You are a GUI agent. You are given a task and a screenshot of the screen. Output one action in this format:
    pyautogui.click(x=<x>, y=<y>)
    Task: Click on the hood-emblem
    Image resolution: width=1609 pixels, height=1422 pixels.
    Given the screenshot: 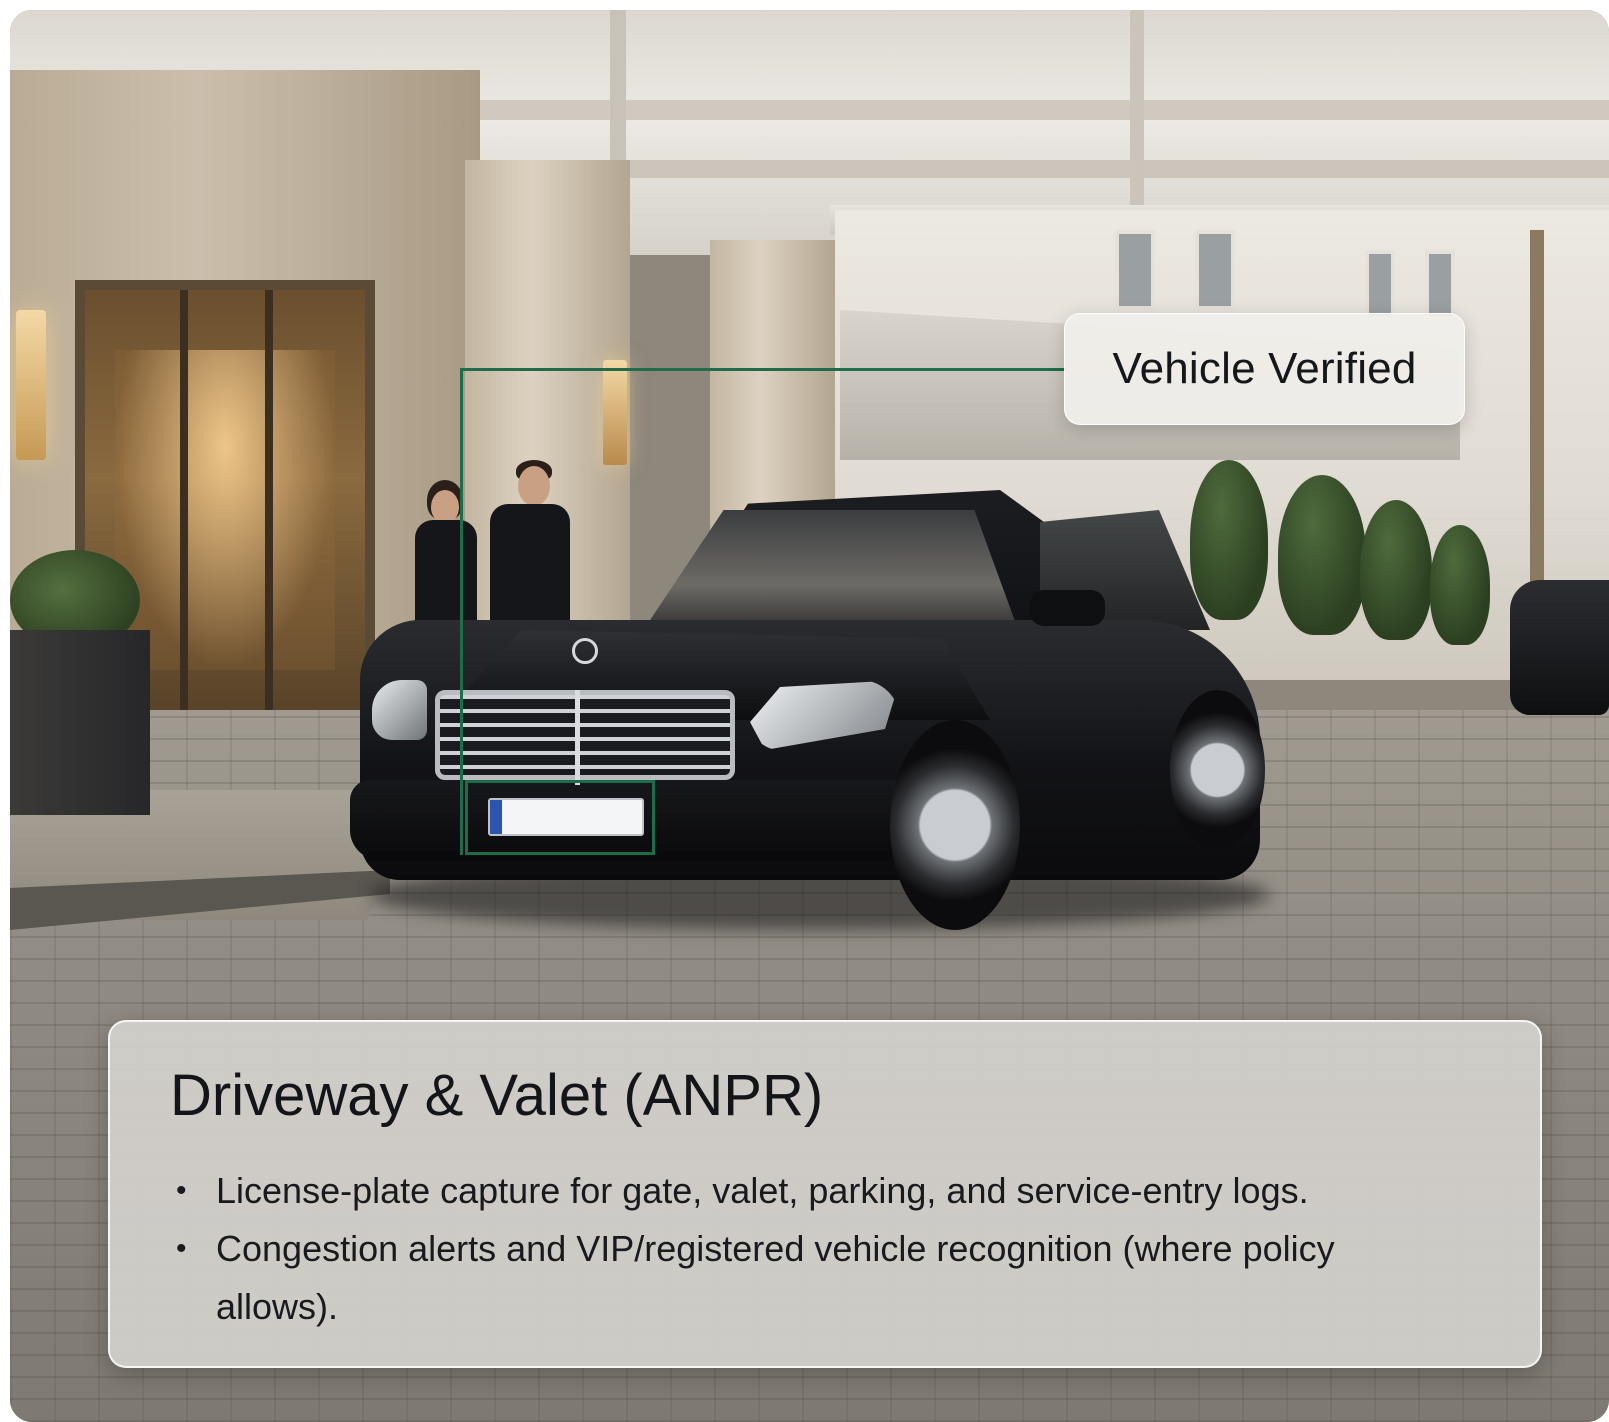 What is the action you would take?
    pyautogui.click(x=585, y=651)
    